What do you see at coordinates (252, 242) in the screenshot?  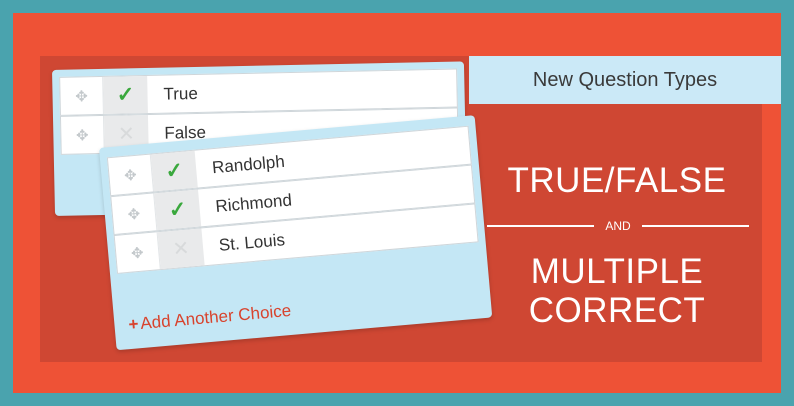 I see `choice-label: St. Louis` at bounding box center [252, 242].